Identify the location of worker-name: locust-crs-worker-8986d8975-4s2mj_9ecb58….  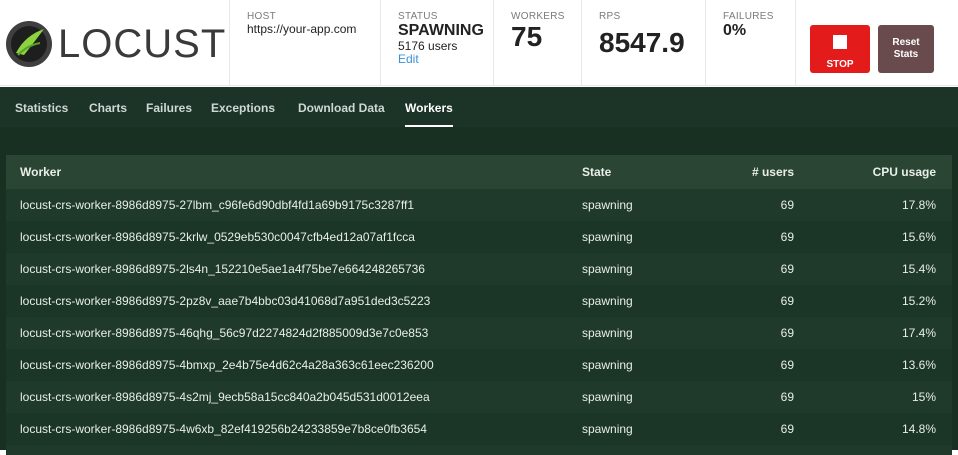
(287, 397).